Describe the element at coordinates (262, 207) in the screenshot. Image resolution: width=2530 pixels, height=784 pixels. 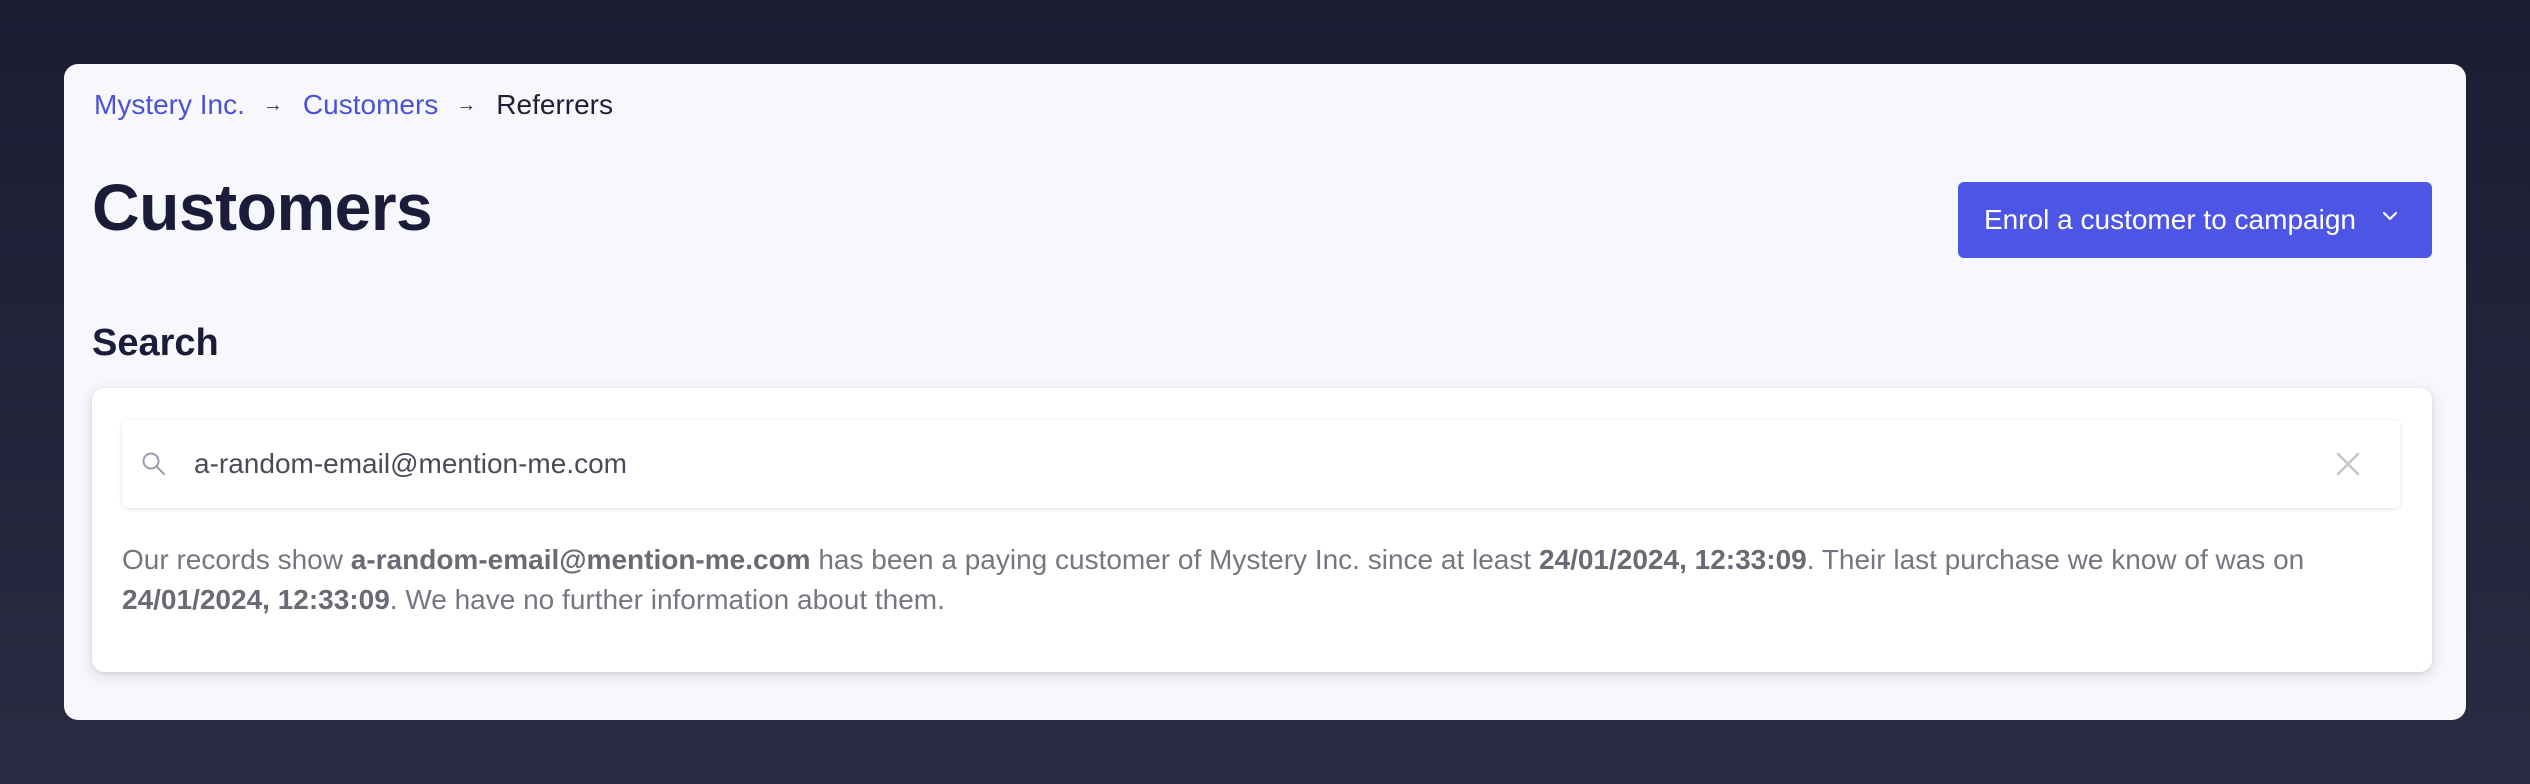
I see `page-title: Customers` at that location.